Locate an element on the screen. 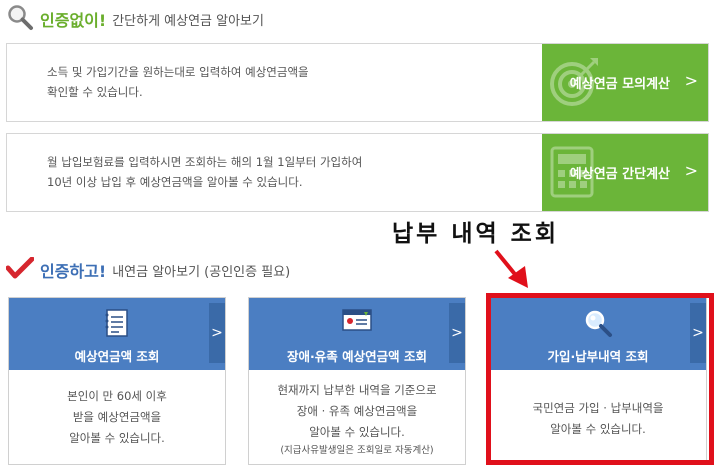 Image resolution: width=720 pixels, height=469 pixels. section-header-no-auth: 인증없이! 간단하게 예상연금 알아보기 is located at coordinates (135, 19).